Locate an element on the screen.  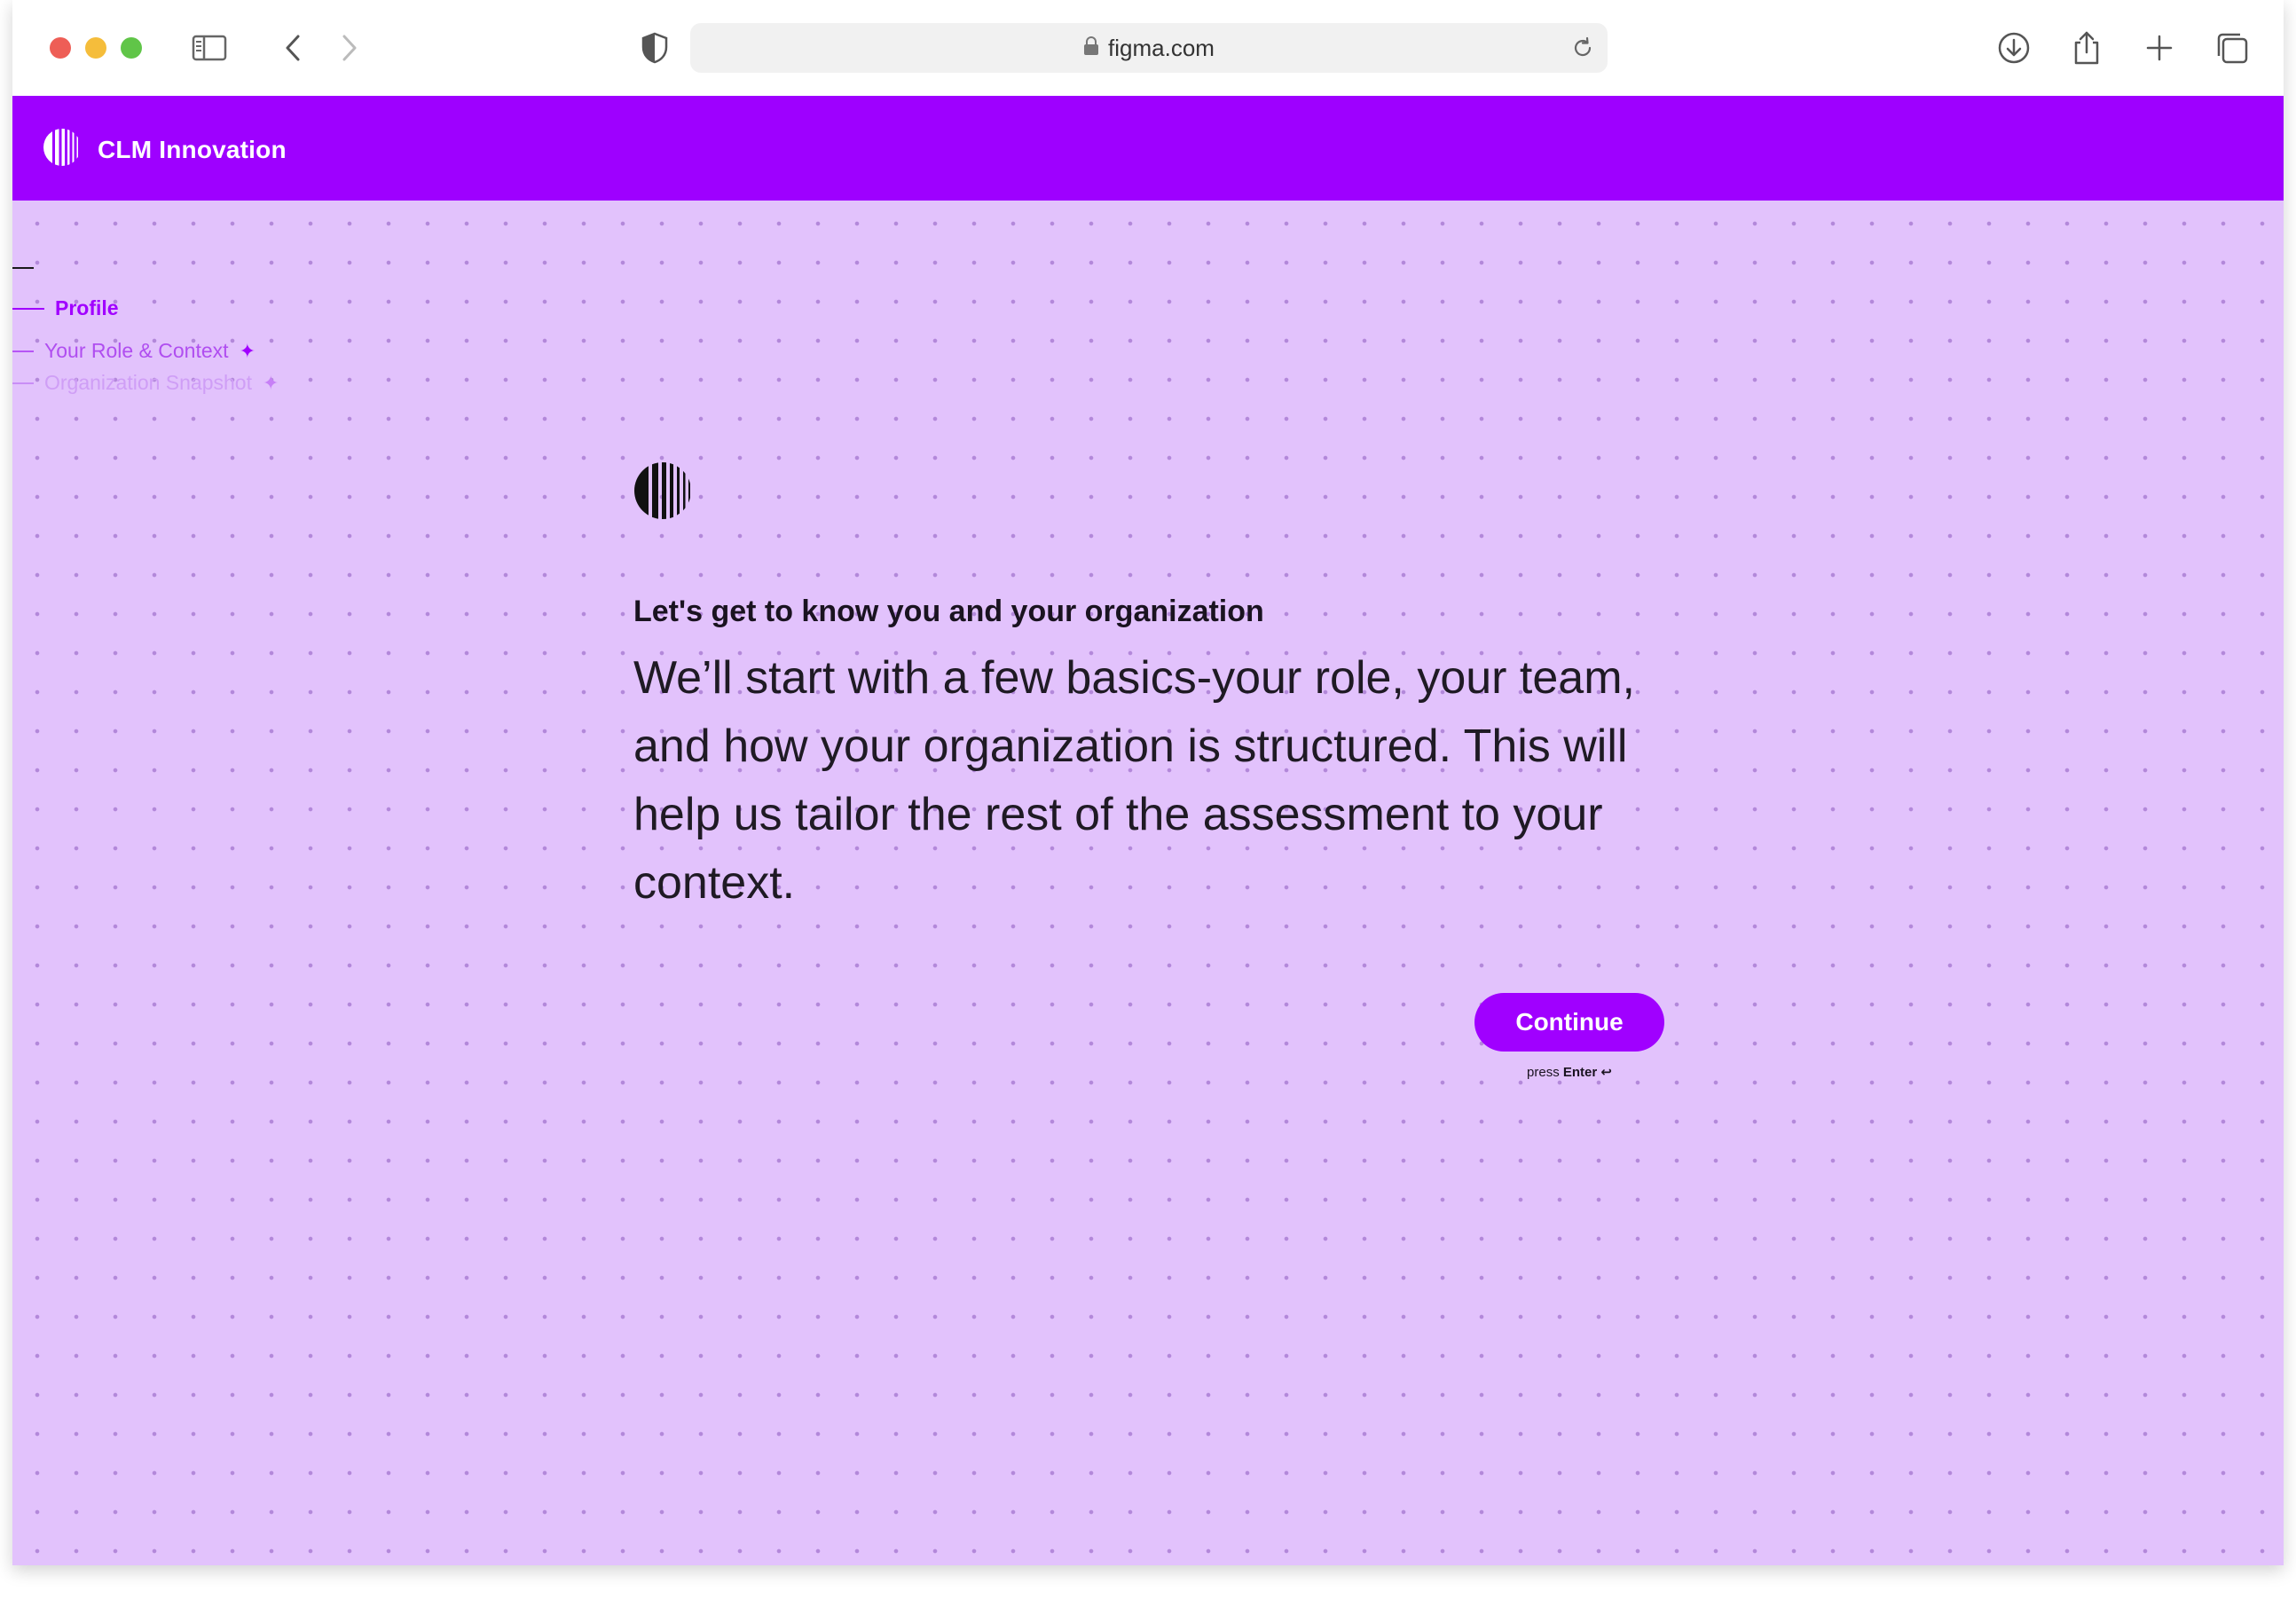
brand-name: CLM Innovation is located at coordinates (192, 149).